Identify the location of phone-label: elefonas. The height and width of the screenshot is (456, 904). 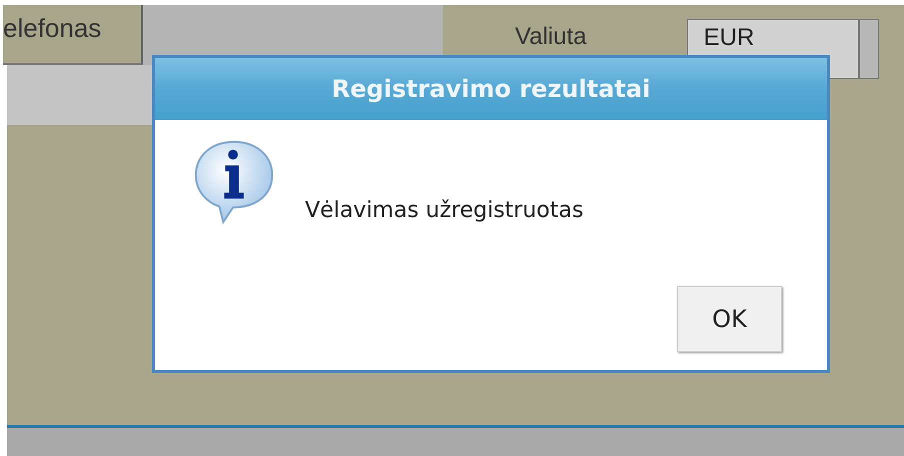
(52, 28).